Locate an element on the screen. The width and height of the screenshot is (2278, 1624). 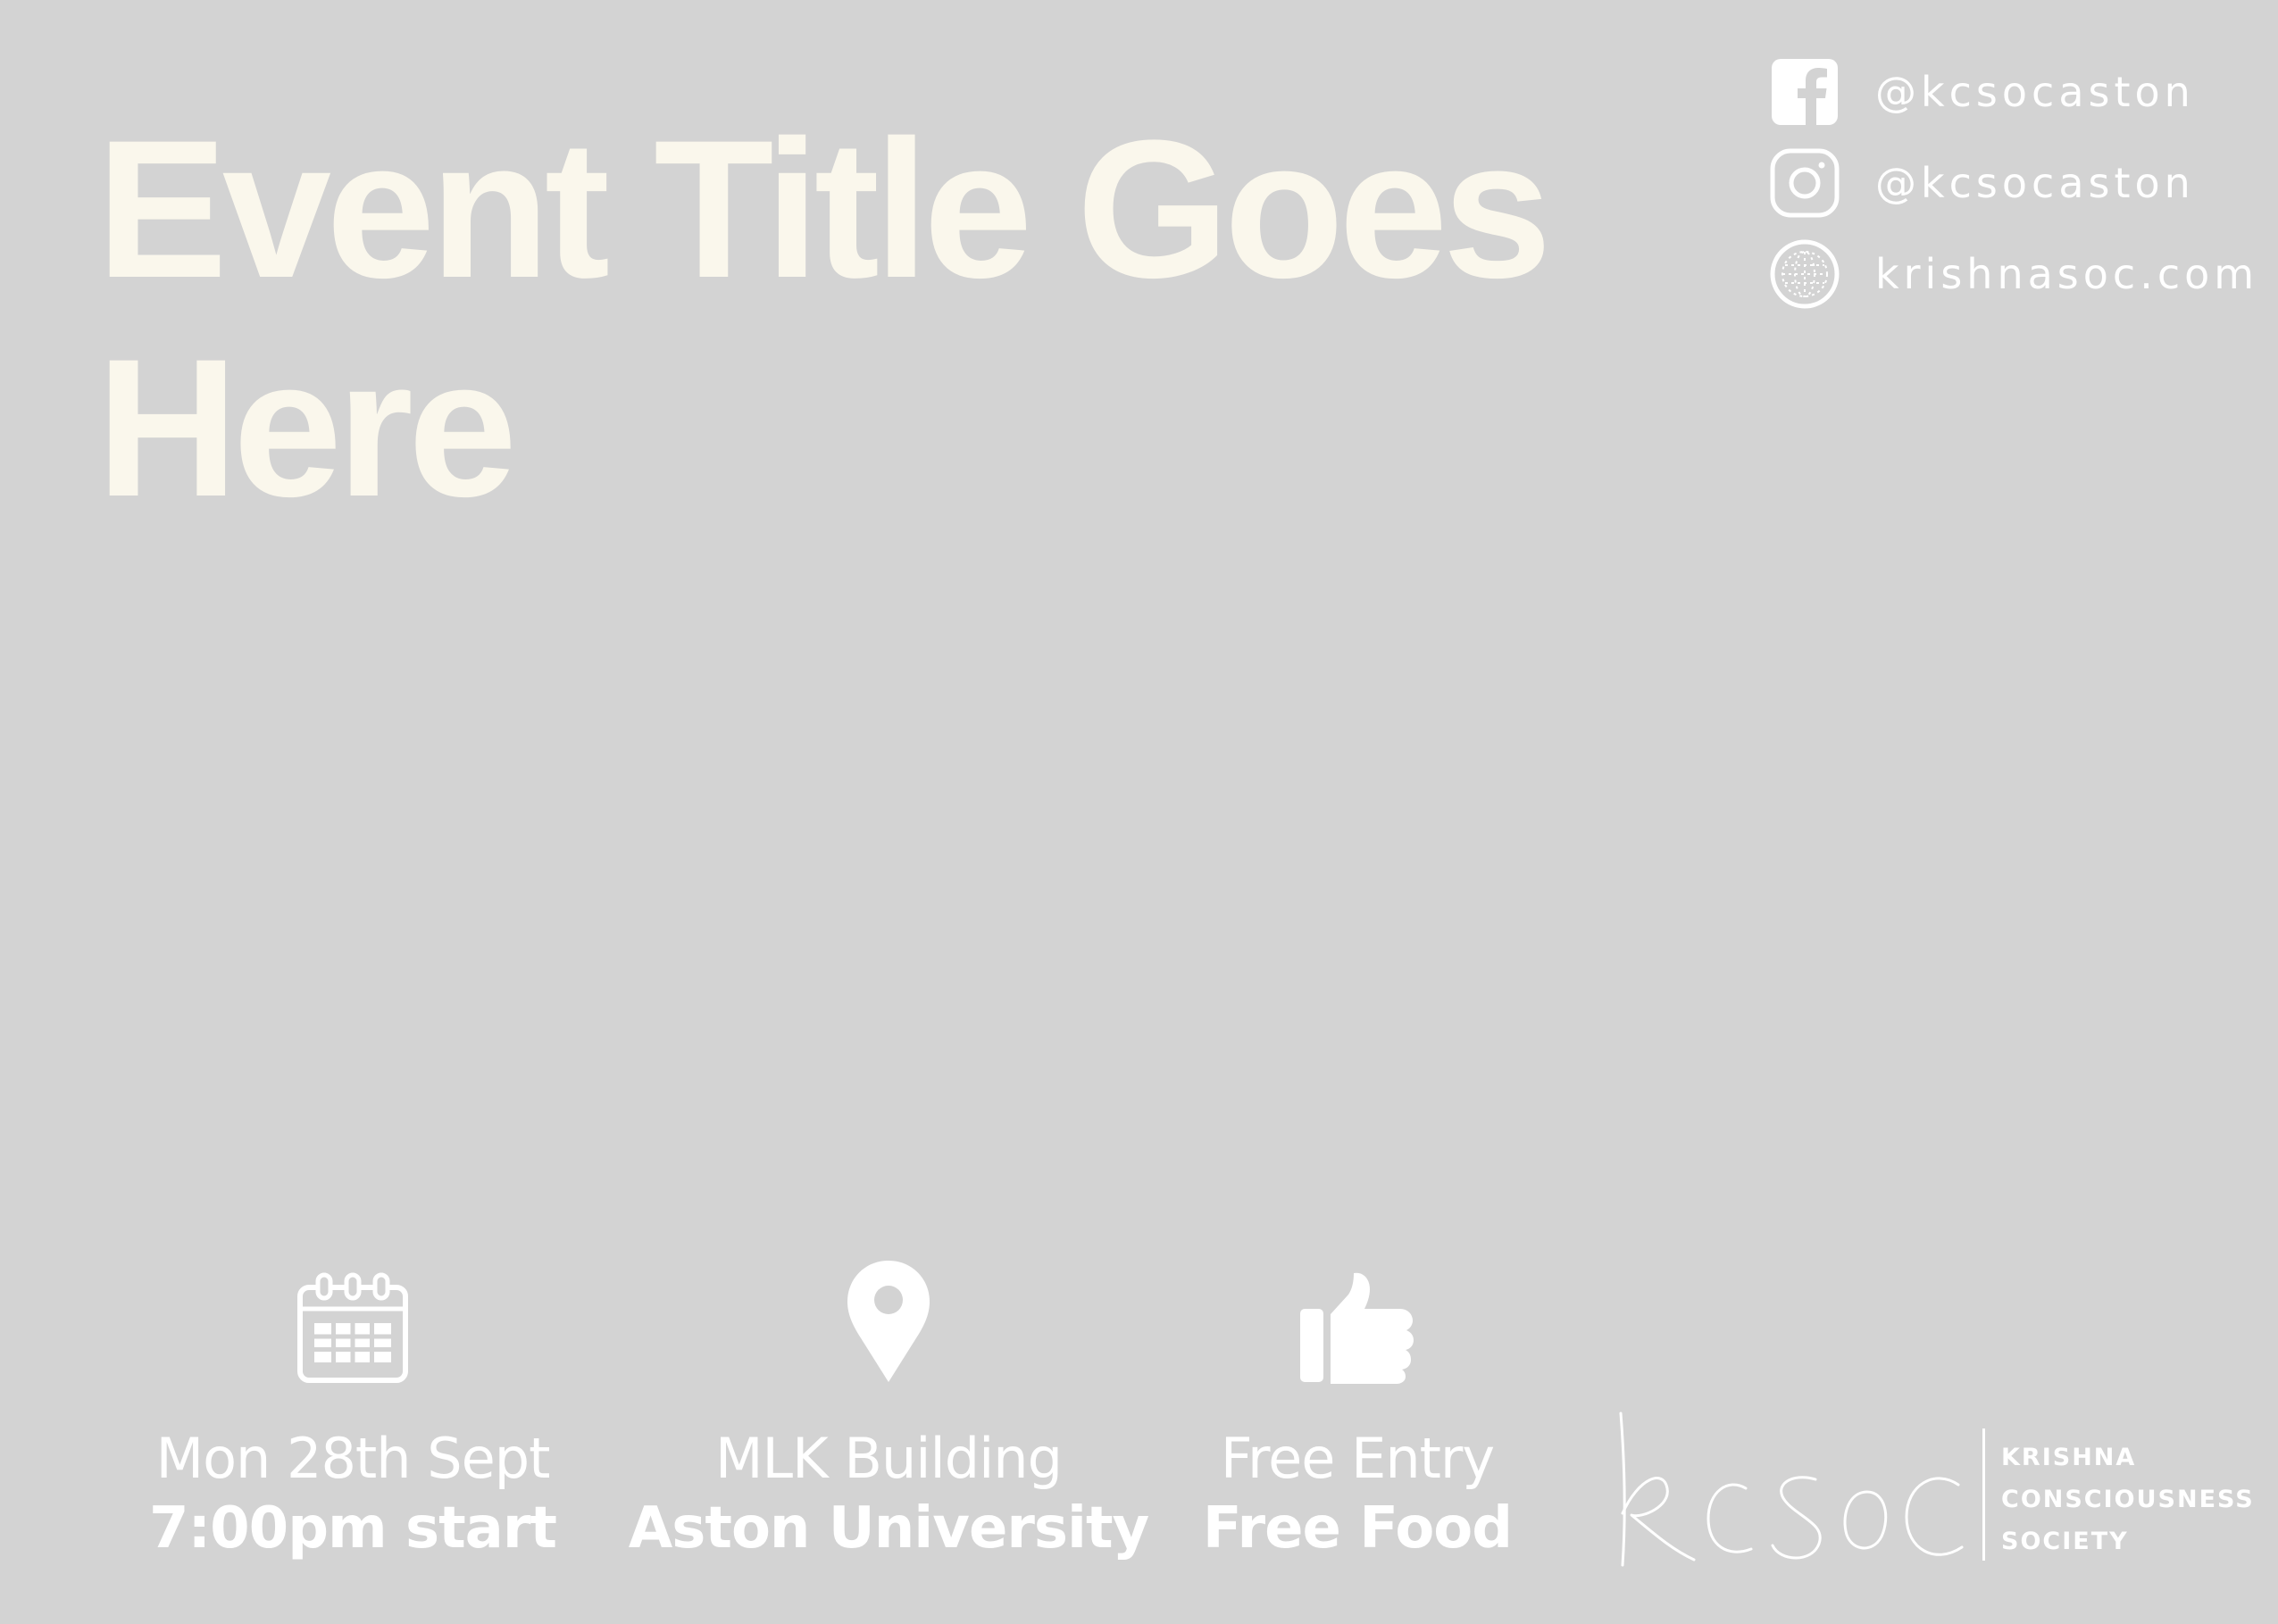
social-instagram: @kcsocaston is located at coordinates (2009, 183).